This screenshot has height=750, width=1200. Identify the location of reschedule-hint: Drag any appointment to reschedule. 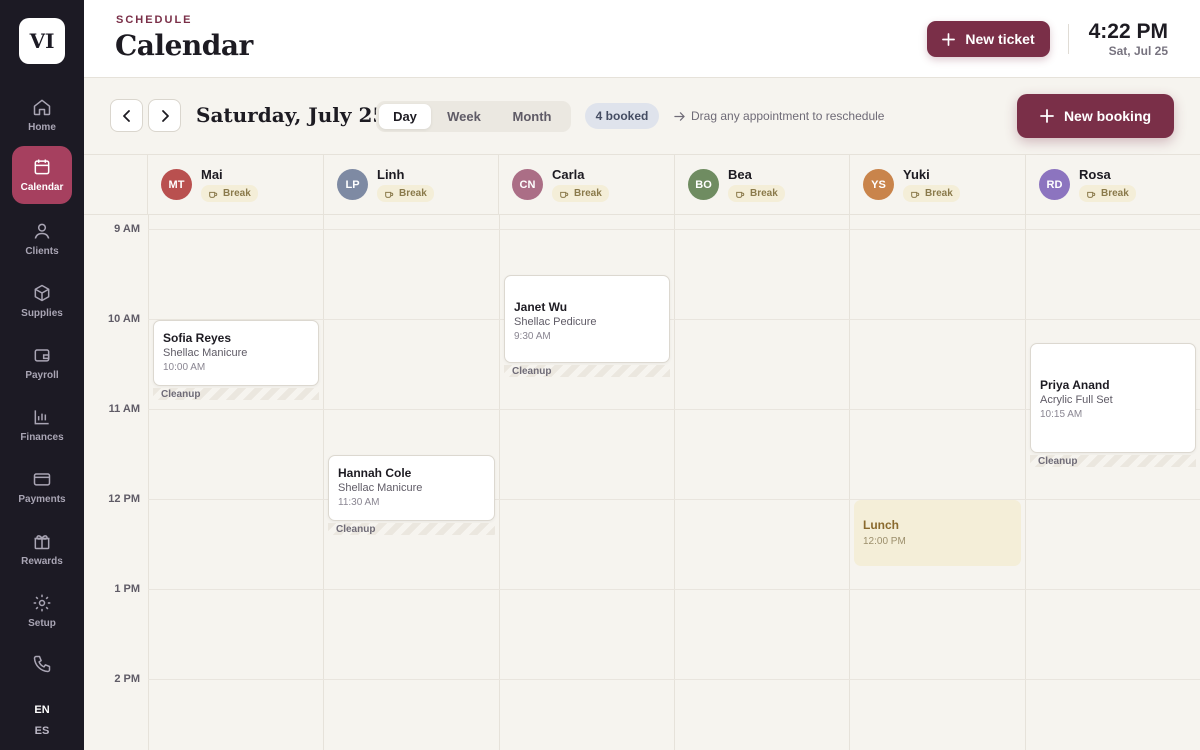
(779, 116).